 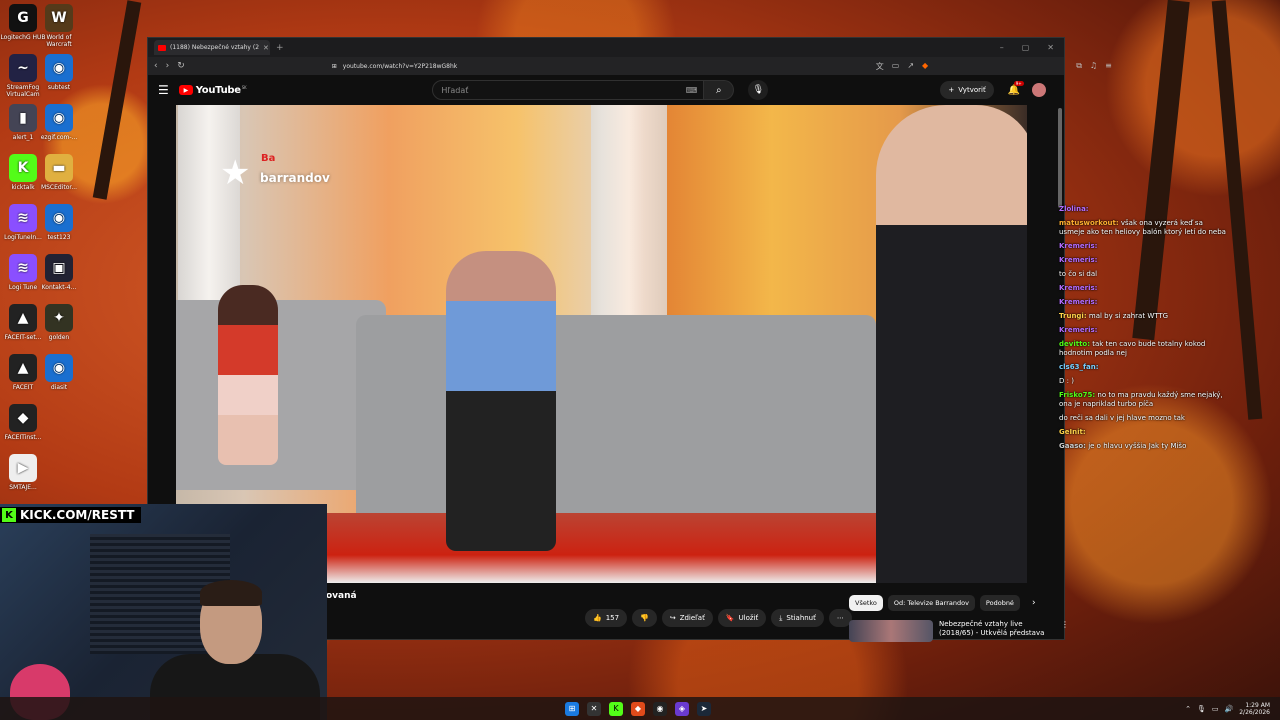 I want to click on browser-tab: (1188) Nebezpečné vztahy (2 ✕, so click(x=212, y=47).